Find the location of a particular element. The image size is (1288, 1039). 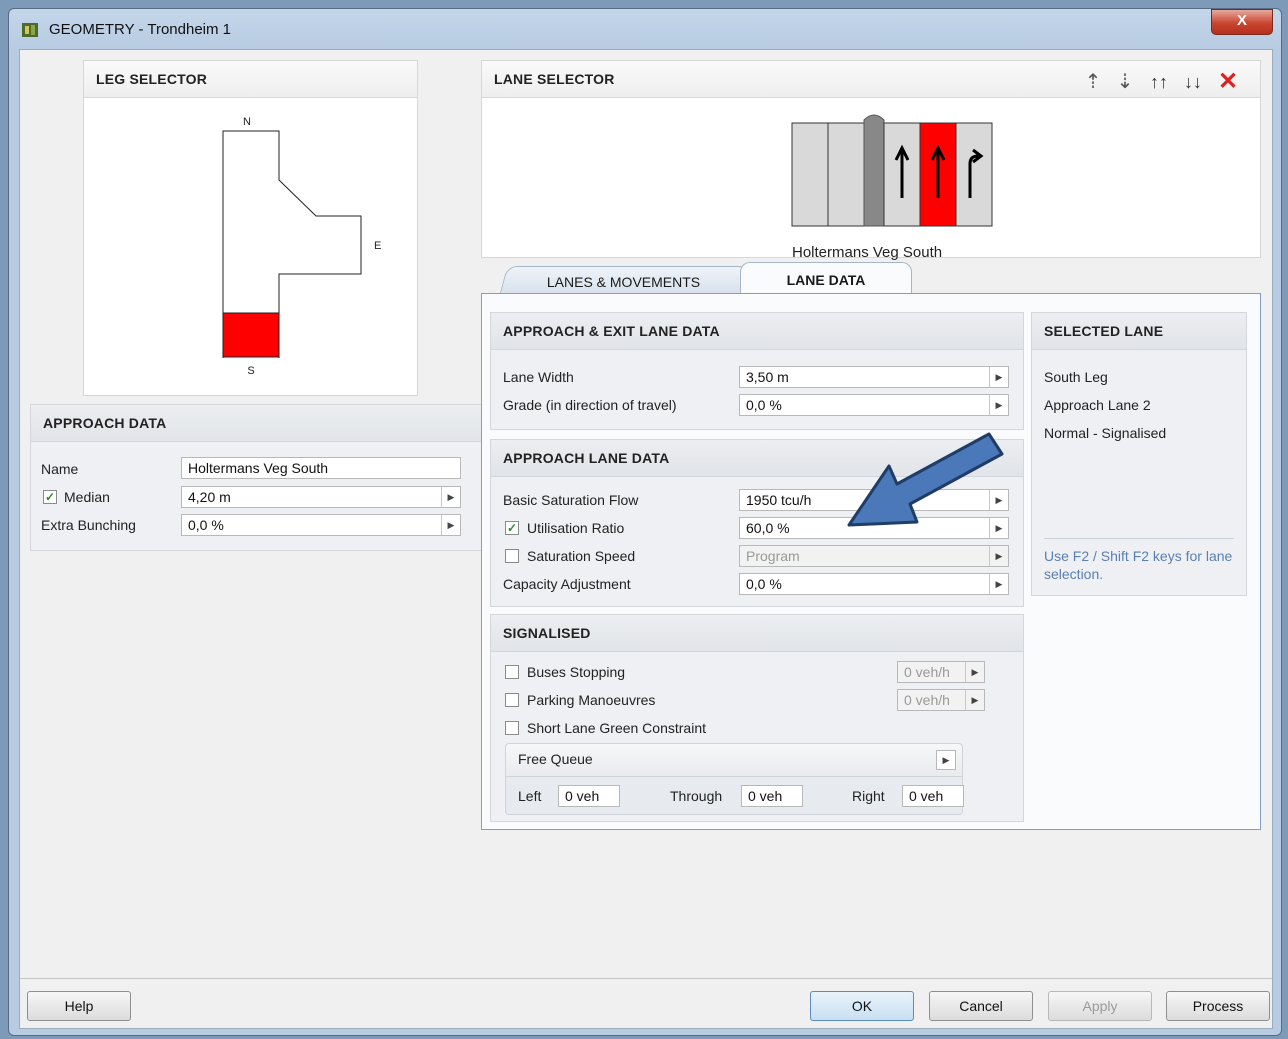

approach-exit-lane-data-header: APPROACH & EXIT LANE DATA is located at coordinates (757, 331).